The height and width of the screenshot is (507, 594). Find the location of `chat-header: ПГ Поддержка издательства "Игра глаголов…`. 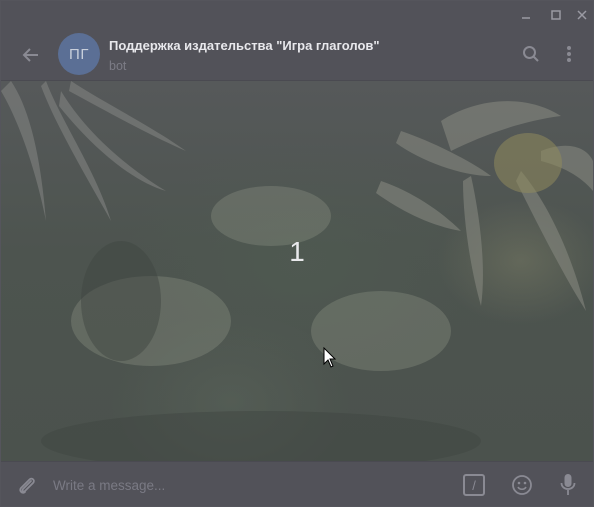

chat-header: ПГ Поддержка издательства "Игра глаголов… is located at coordinates (297, 55).